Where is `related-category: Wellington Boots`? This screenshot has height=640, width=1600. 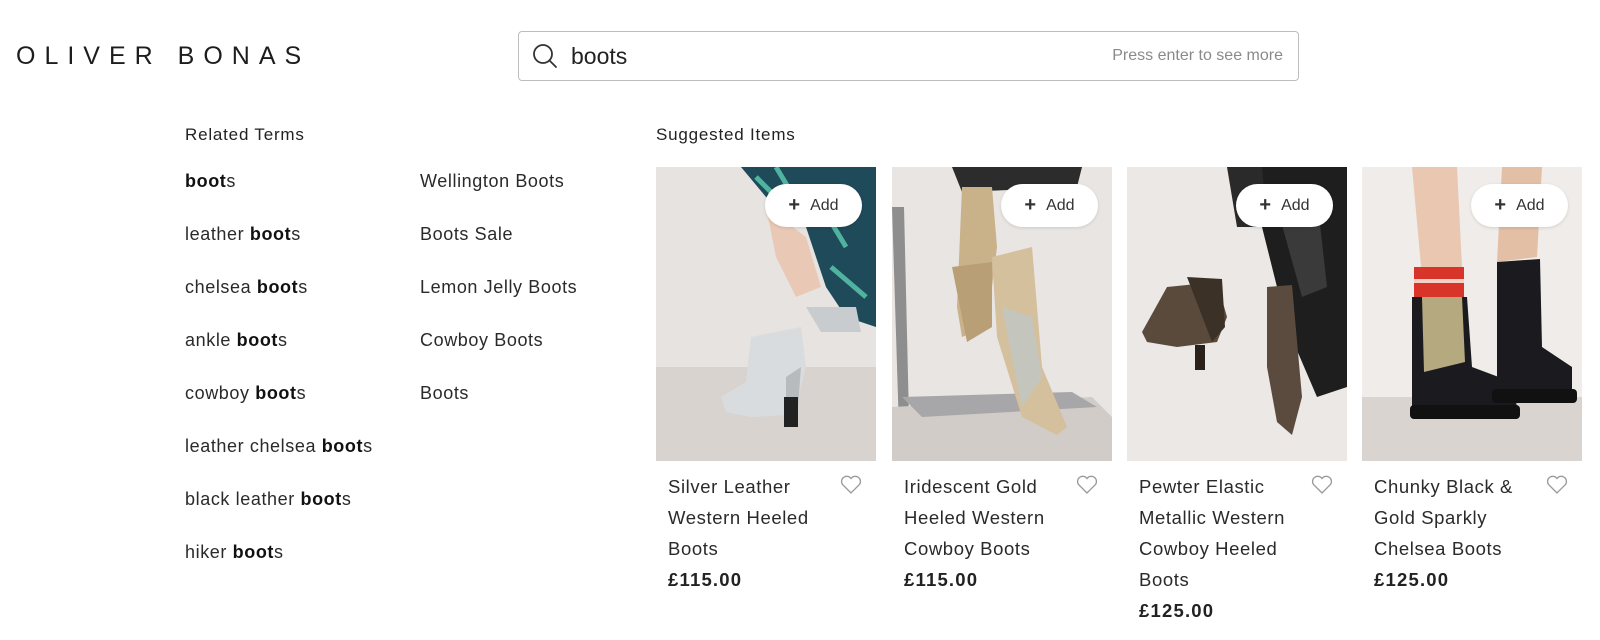 related-category: Wellington Boots is located at coordinates (498, 198).